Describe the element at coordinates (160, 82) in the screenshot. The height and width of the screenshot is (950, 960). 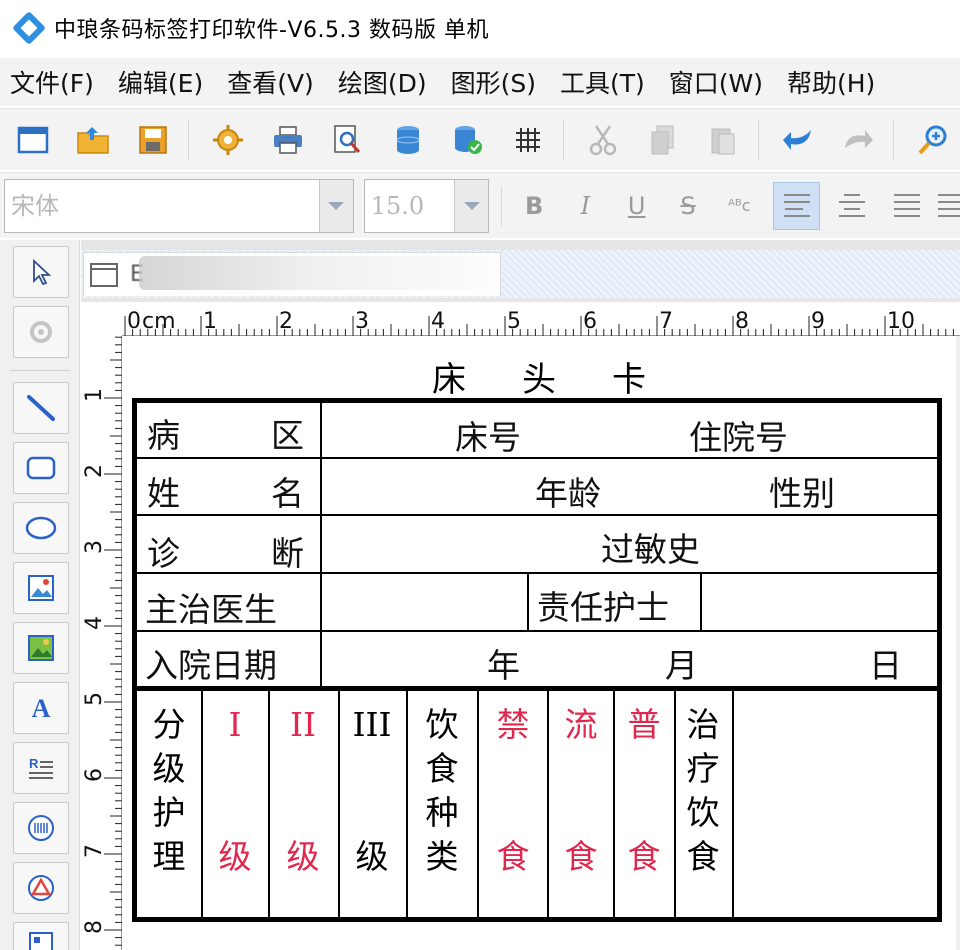
I see `menu-edit: 编辑(E)` at that location.